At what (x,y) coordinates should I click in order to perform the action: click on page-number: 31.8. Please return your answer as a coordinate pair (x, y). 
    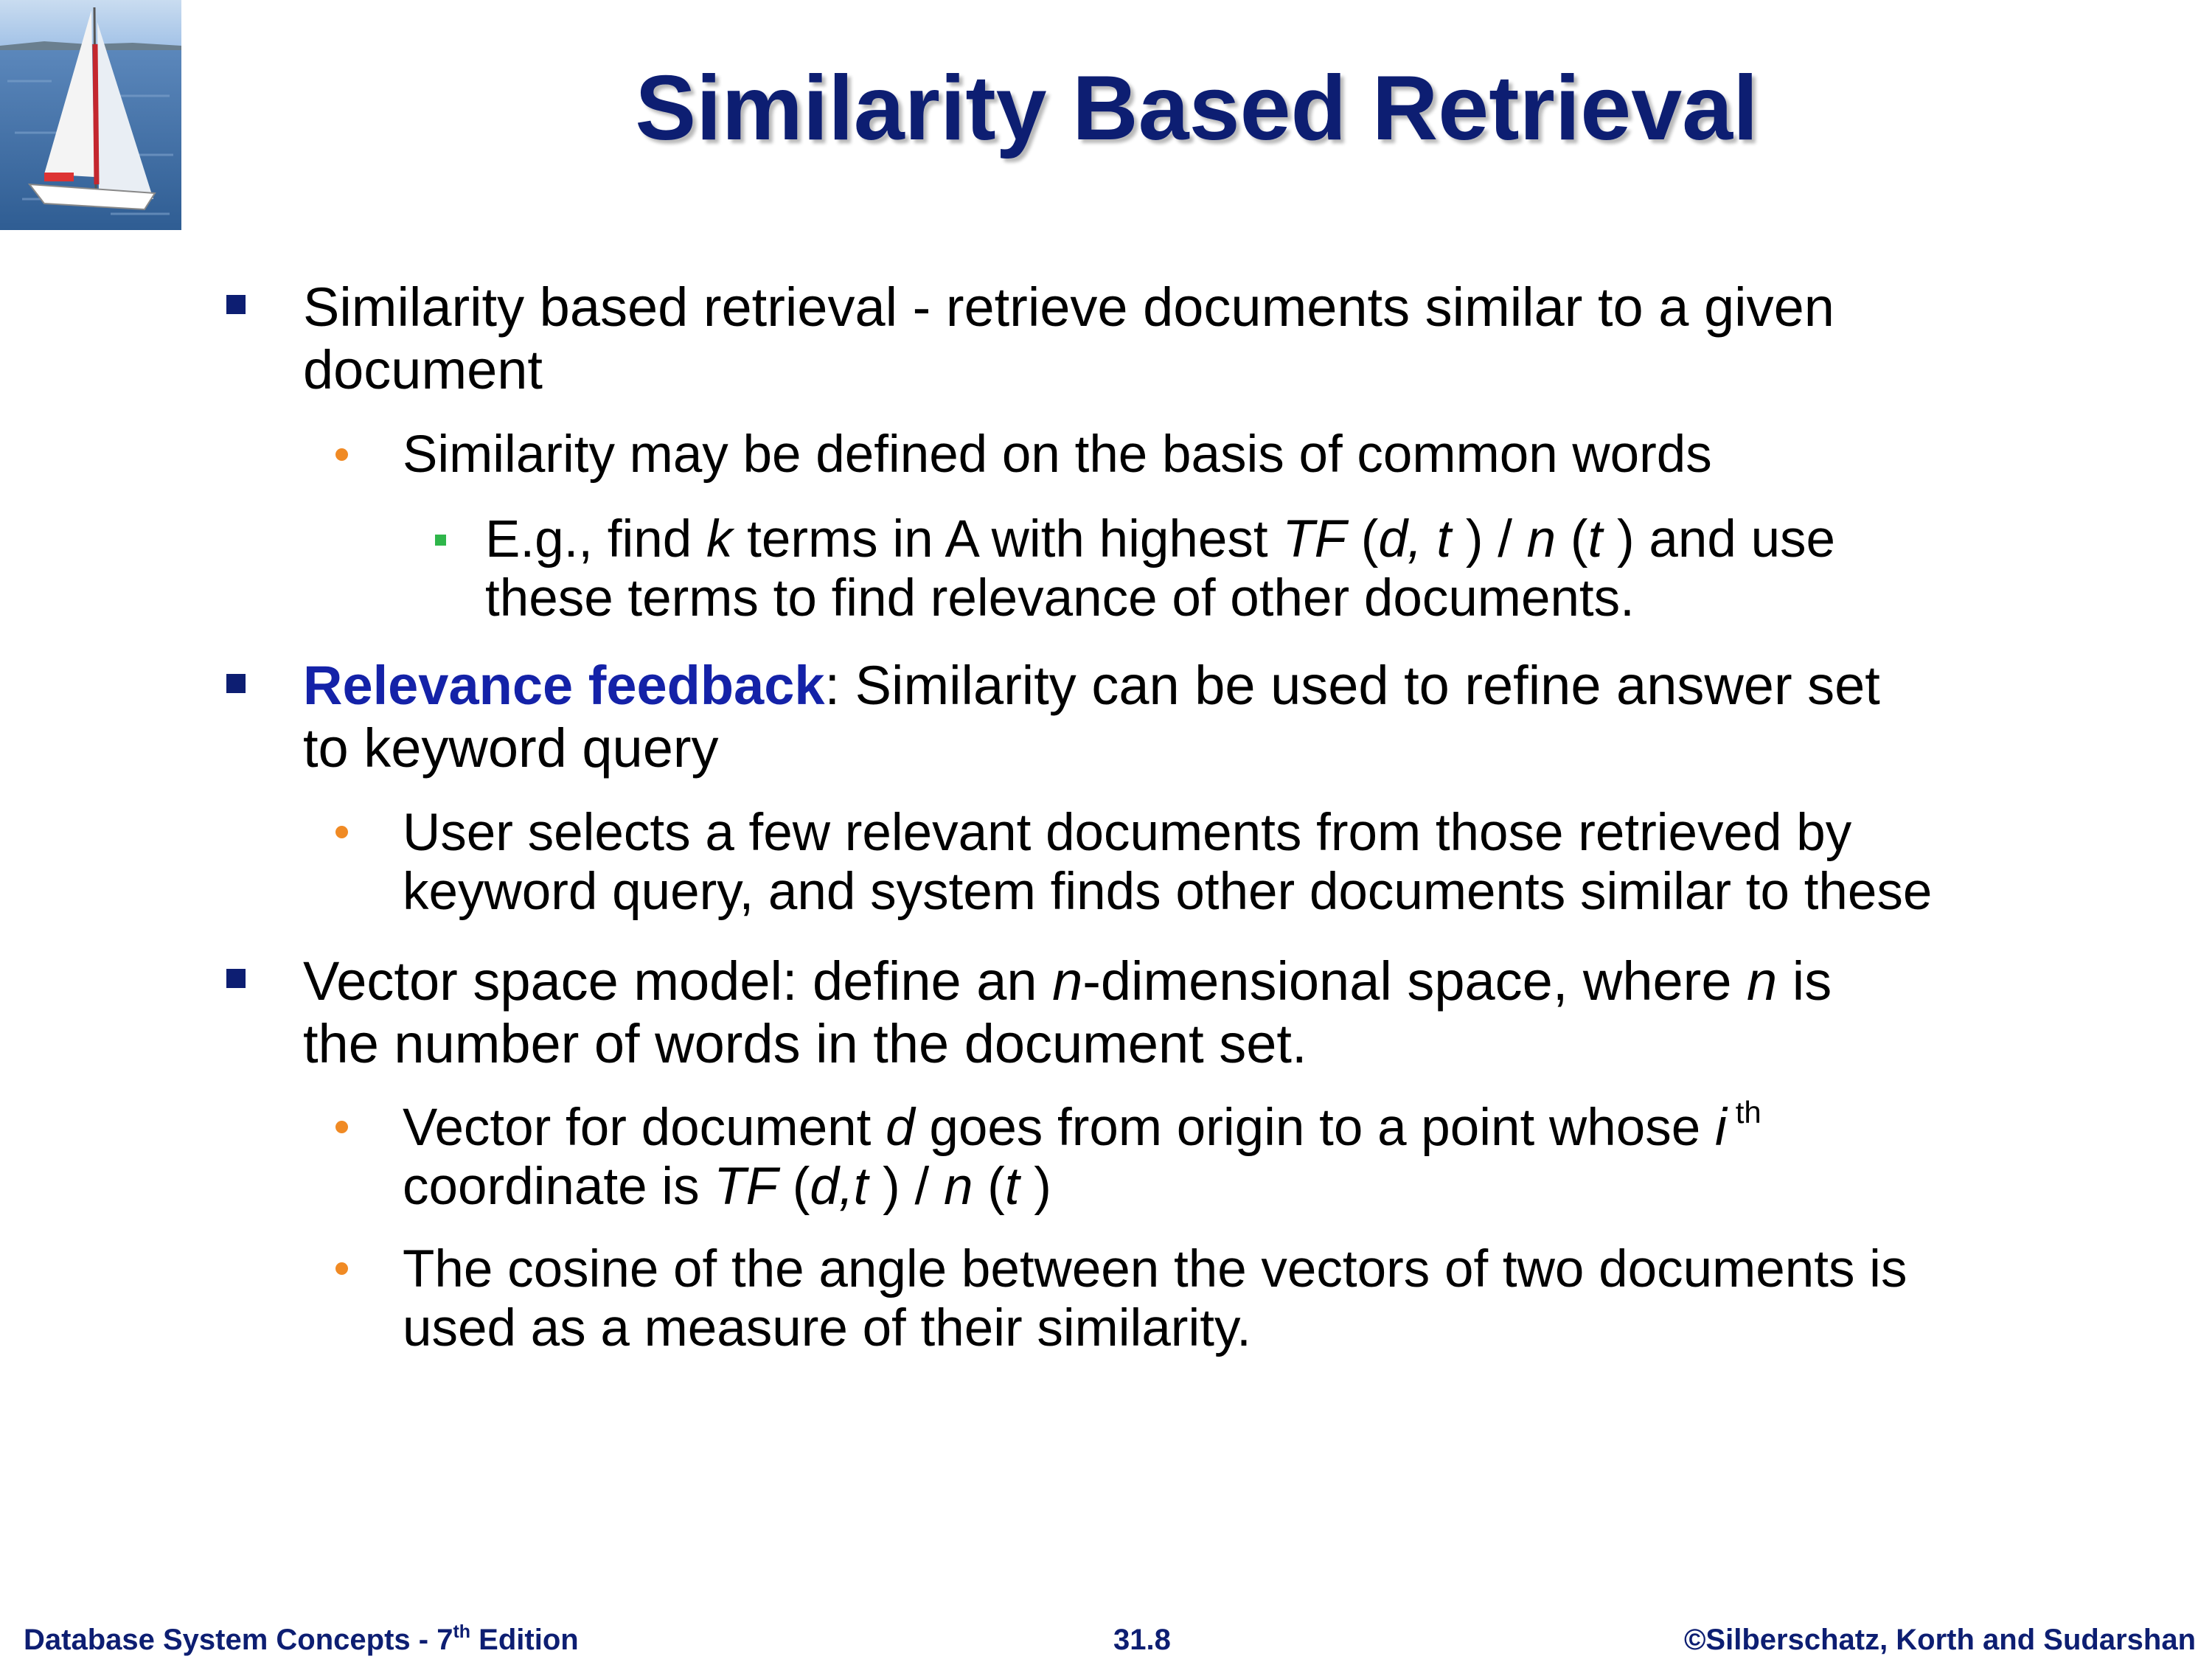
    Looking at the image, I should click on (1142, 1640).